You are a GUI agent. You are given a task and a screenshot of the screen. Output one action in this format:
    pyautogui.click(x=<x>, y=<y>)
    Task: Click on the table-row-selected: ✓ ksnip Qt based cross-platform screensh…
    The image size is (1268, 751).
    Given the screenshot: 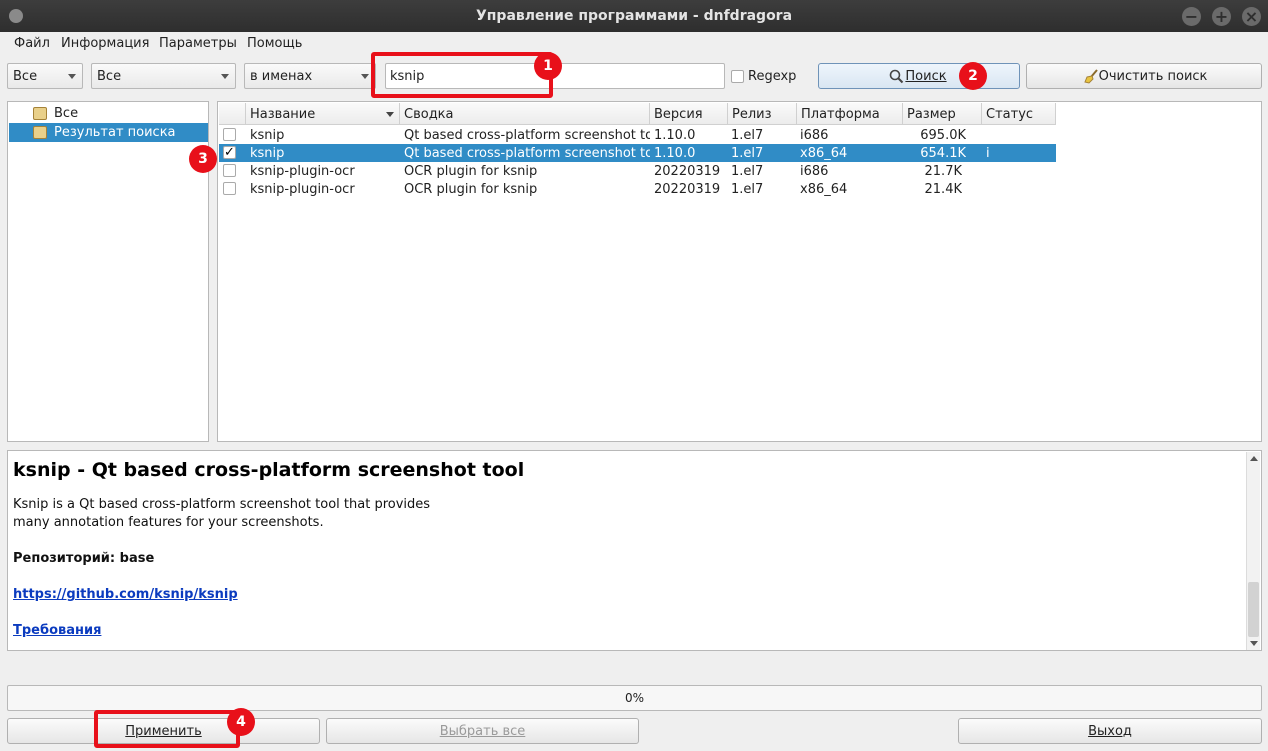 What is the action you would take?
    pyautogui.click(x=637, y=153)
    